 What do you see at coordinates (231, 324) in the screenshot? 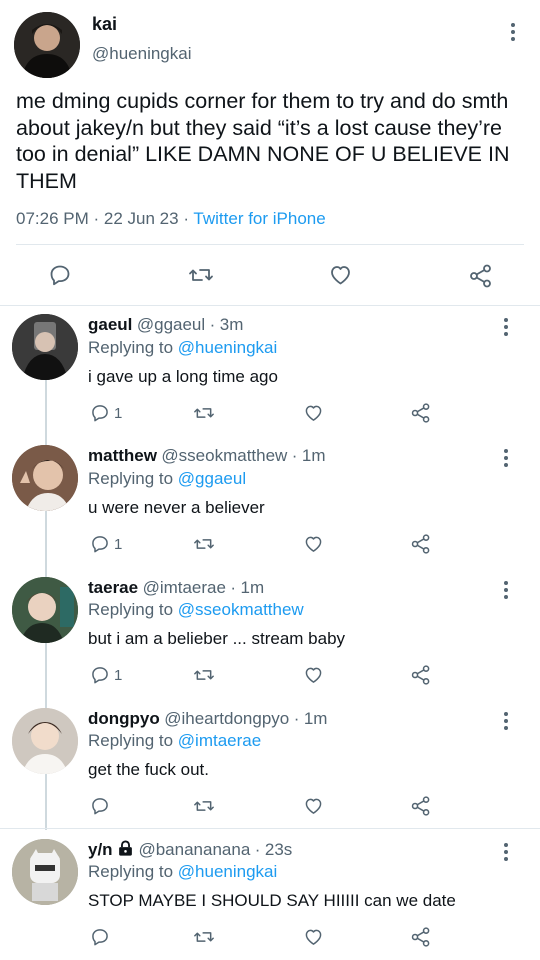
I see `reply-age: 3m` at bounding box center [231, 324].